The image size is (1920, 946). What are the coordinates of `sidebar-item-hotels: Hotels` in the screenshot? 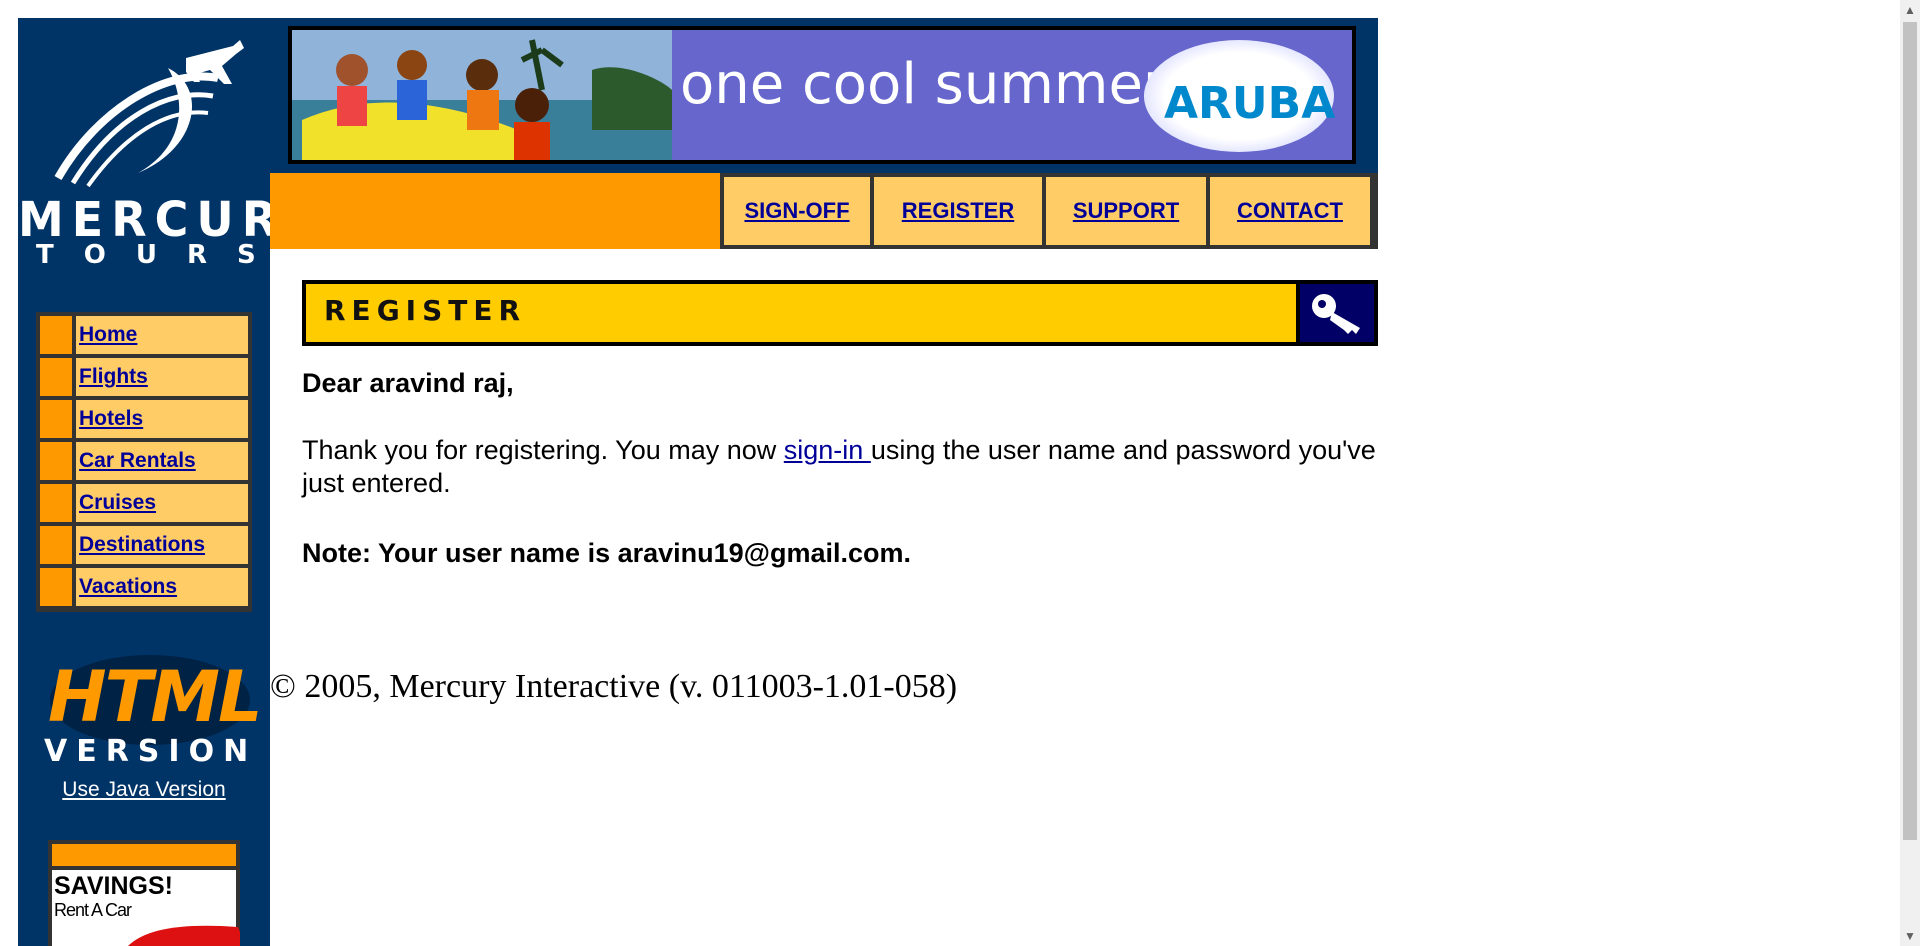 It's located at (144, 419).